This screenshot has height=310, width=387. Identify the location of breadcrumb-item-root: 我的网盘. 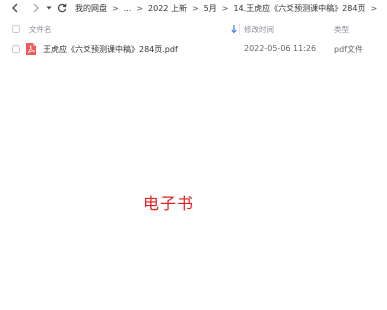
(91, 8).